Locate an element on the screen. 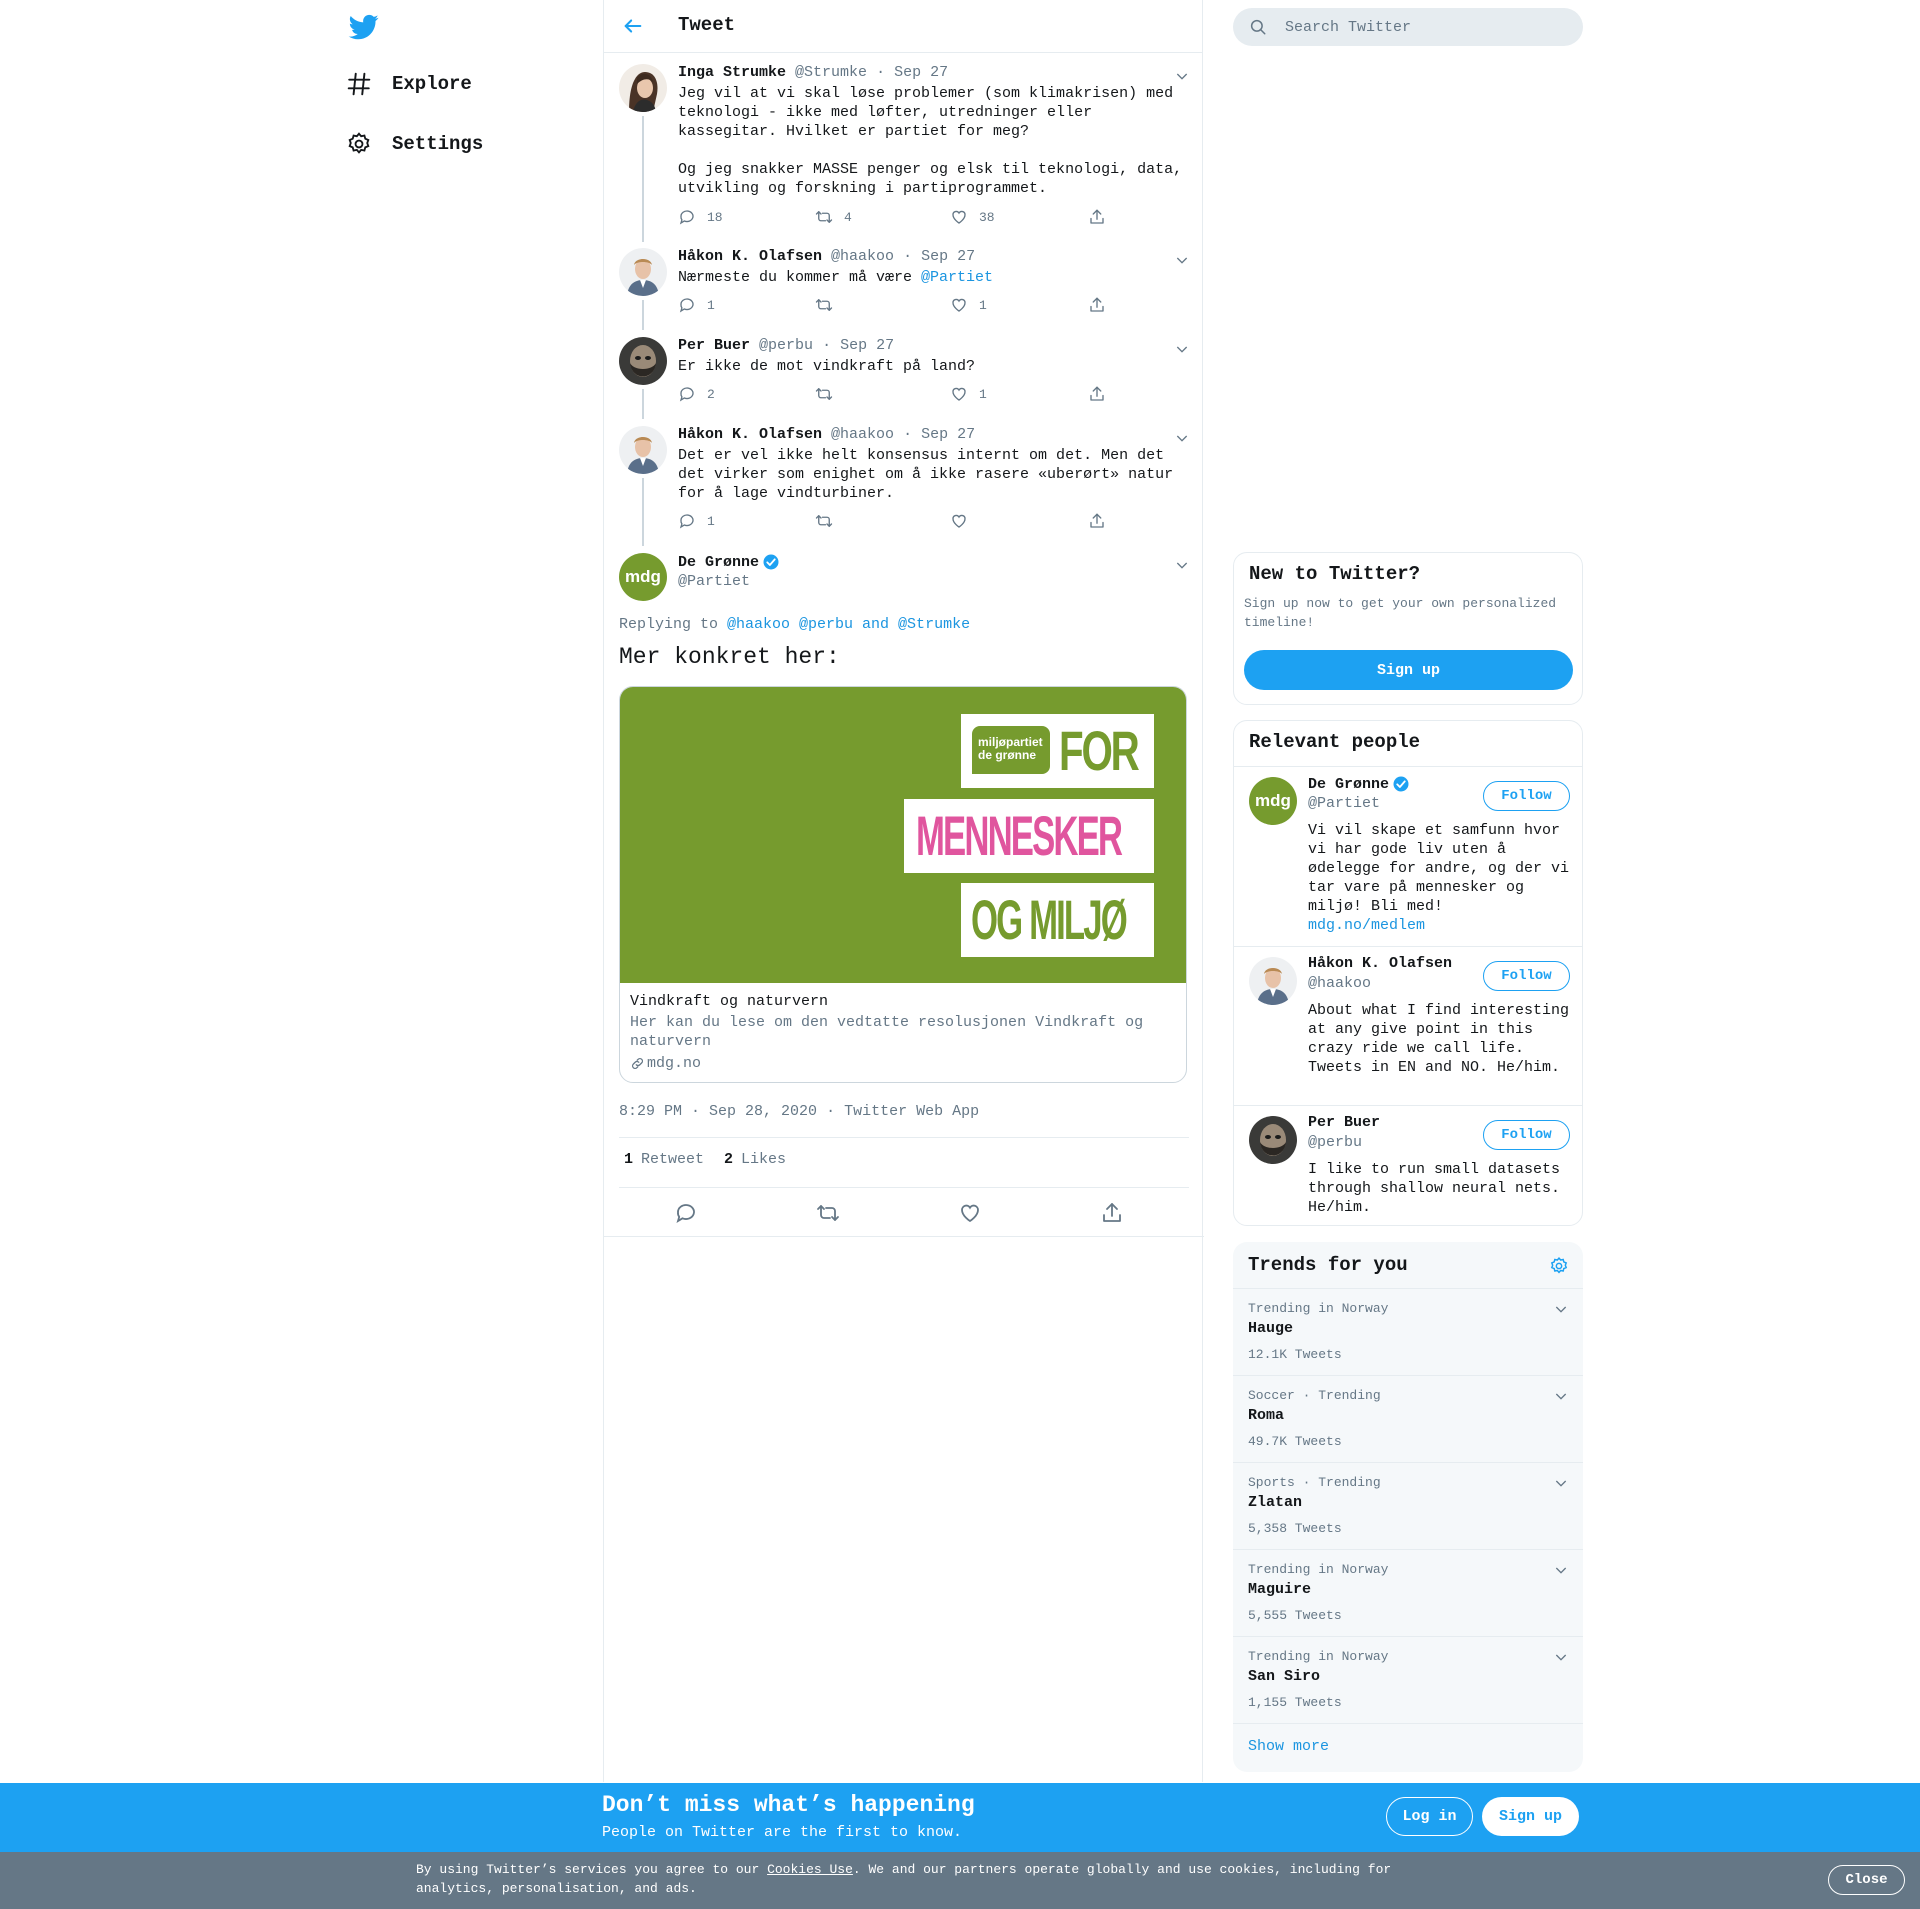 The image size is (1920, 1909). show-more-link: Show more is located at coordinates (1408, 1746).